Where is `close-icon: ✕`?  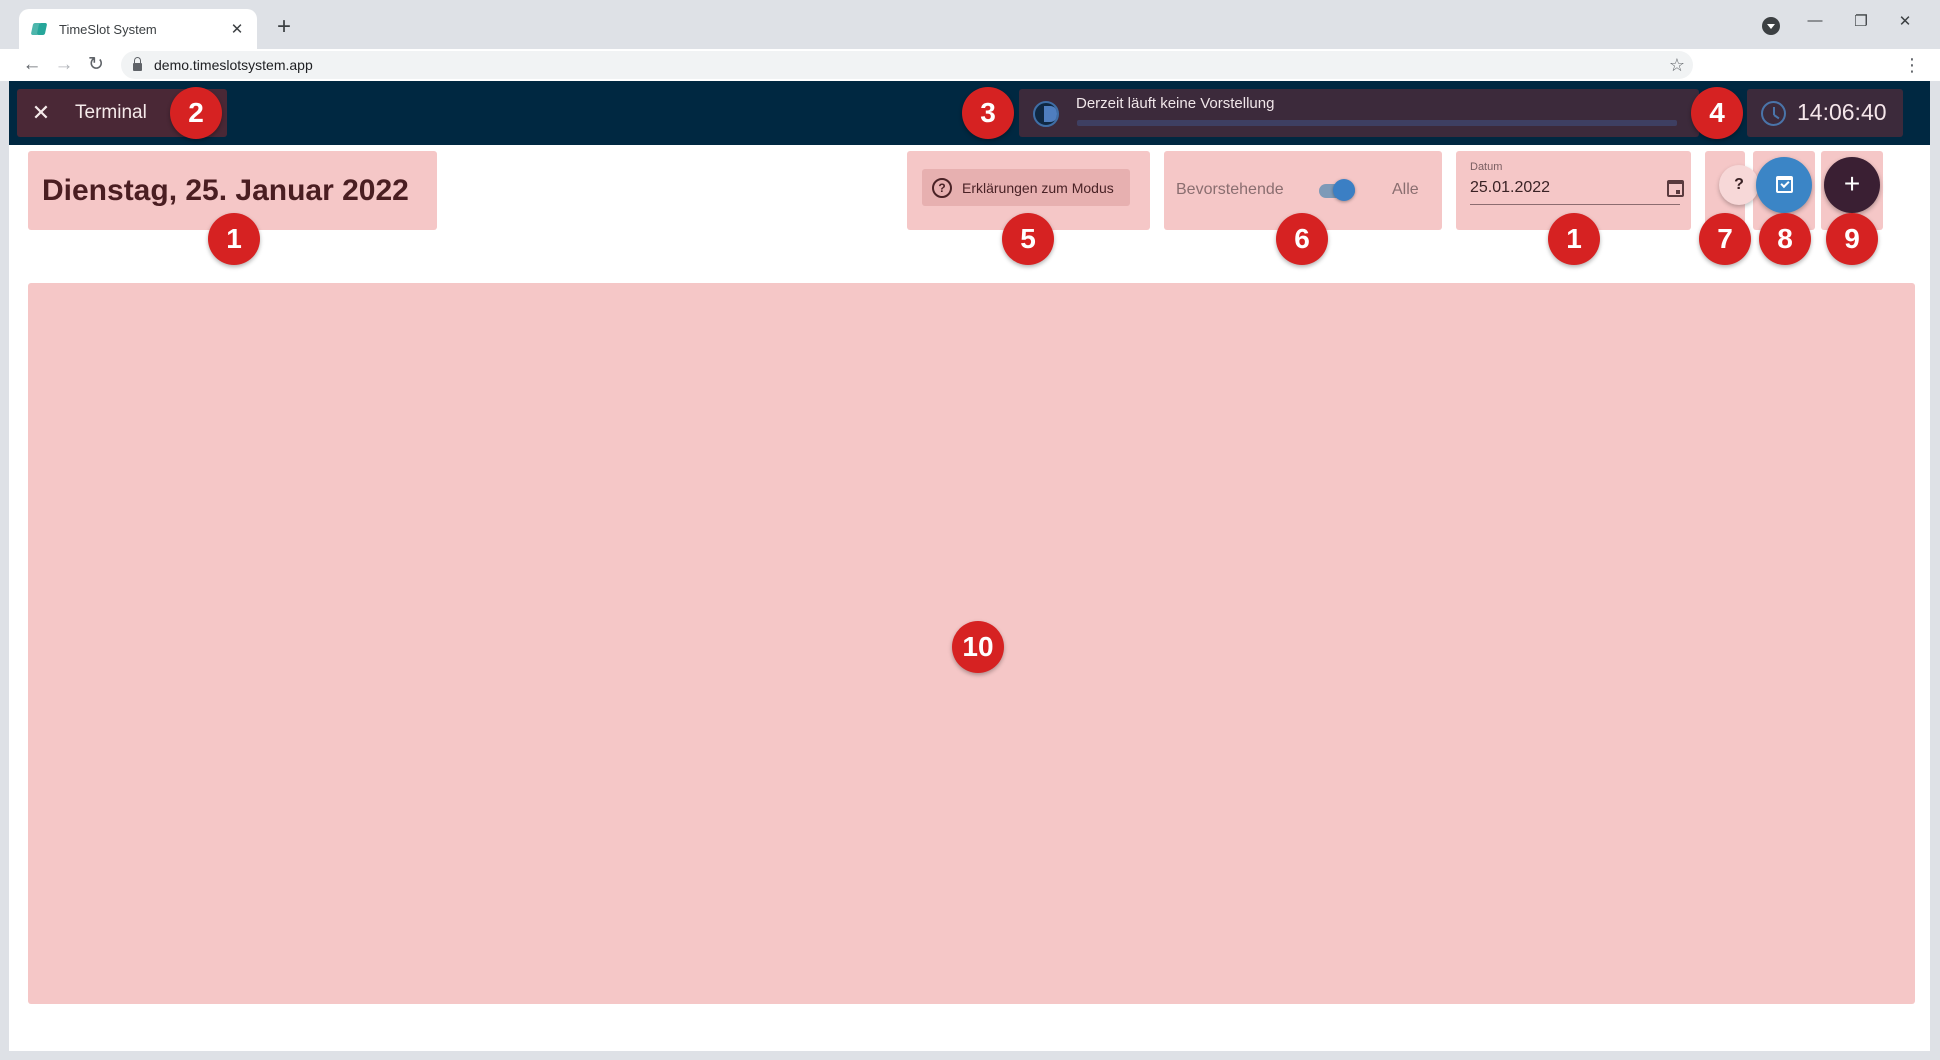 close-icon: ✕ is located at coordinates (41, 113).